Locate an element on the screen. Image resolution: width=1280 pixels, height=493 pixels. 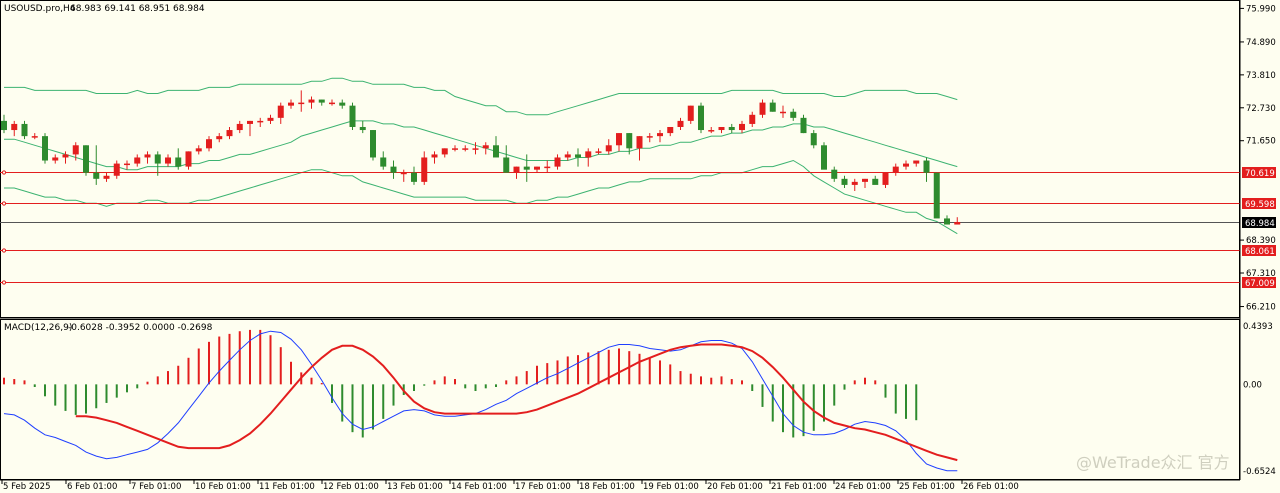
time-tick-label: 17 Feb 01:00 is located at coordinates (543, 487).